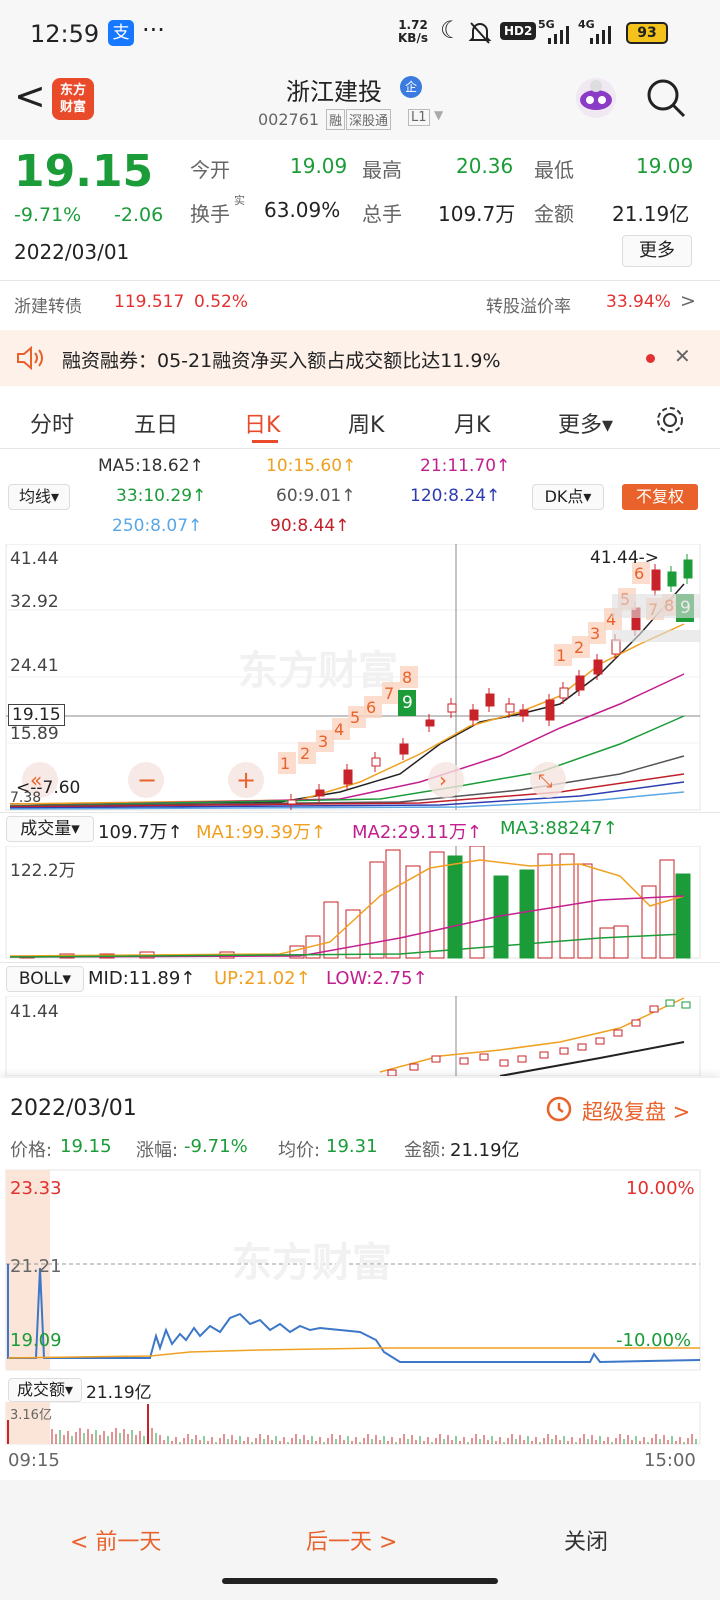 The height and width of the screenshot is (1600, 720). I want to click on volume-selector: 成交量▾, so click(50, 829).